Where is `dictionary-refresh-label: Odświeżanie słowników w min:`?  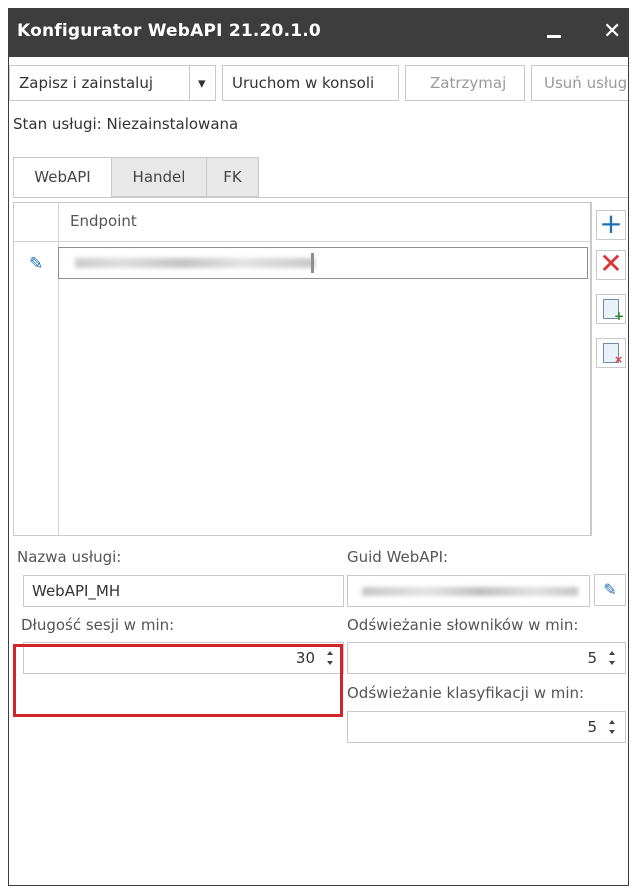 dictionary-refresh-label: Odświeżanie słowników w min: is located at coordinates (463, 625).